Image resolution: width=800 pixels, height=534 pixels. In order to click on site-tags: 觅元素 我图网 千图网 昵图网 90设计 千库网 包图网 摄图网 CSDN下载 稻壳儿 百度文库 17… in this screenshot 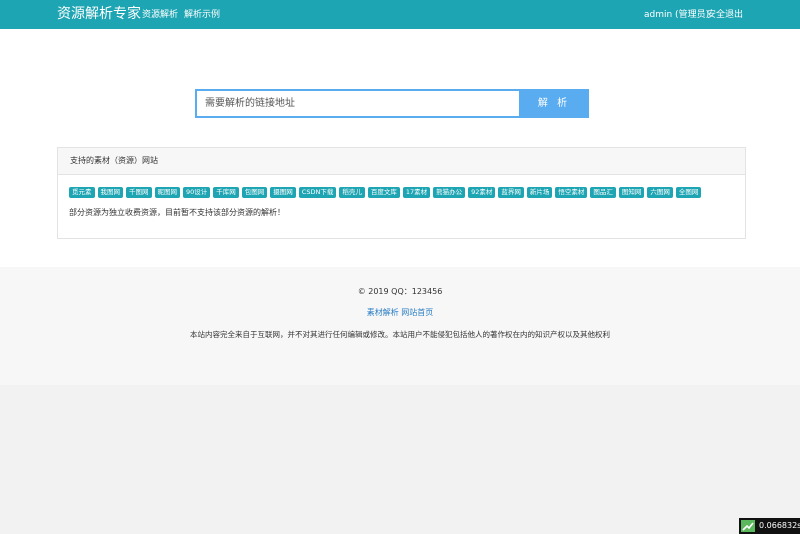, I will do `click(386, 192)`.